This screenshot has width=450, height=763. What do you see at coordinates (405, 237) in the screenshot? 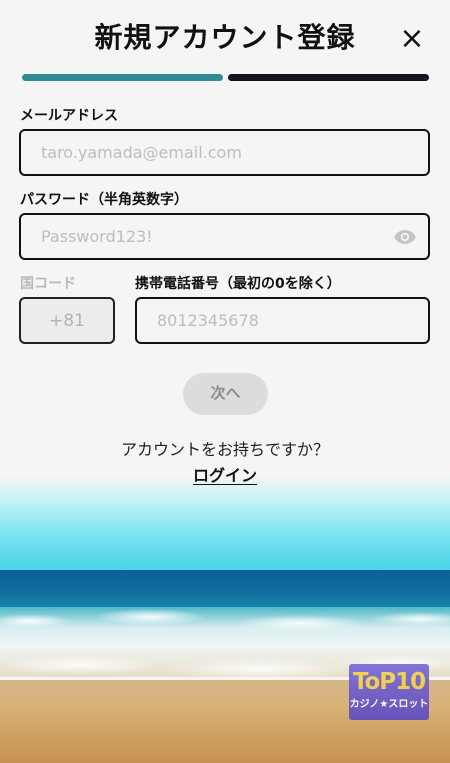
I see `eye-icon` at bounding box center [405, 237].